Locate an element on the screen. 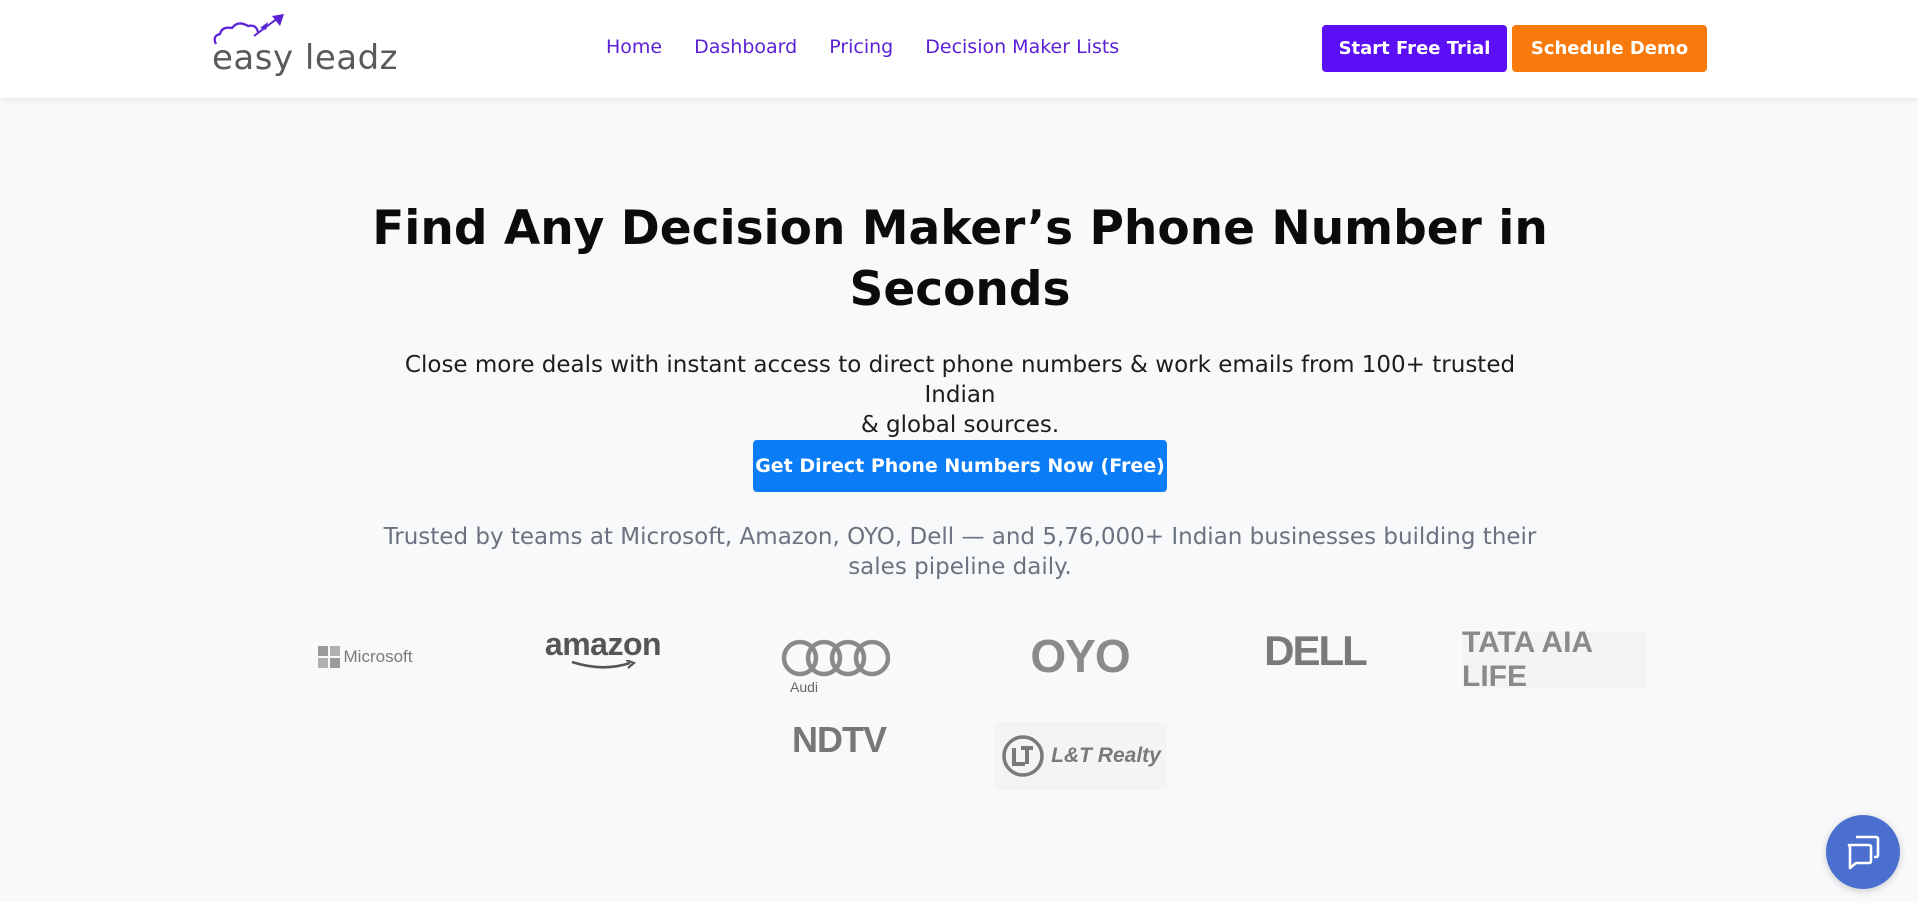 This screenshot has height=902, width=1918. chat-bubbles-icon is located at coordinates (1863, 852).